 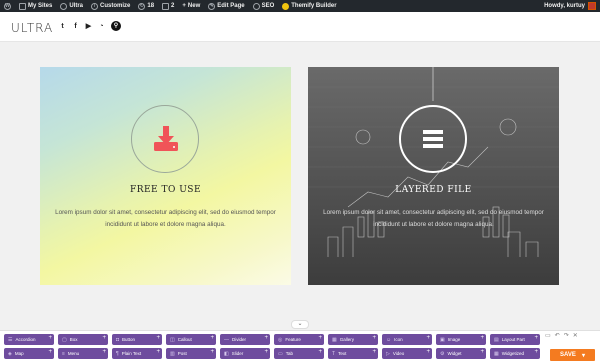 What do you see at coordinates (433, 190) in the screenshot?
I see `card-title: LAYERED FILE` at bounding box center [433, 190].